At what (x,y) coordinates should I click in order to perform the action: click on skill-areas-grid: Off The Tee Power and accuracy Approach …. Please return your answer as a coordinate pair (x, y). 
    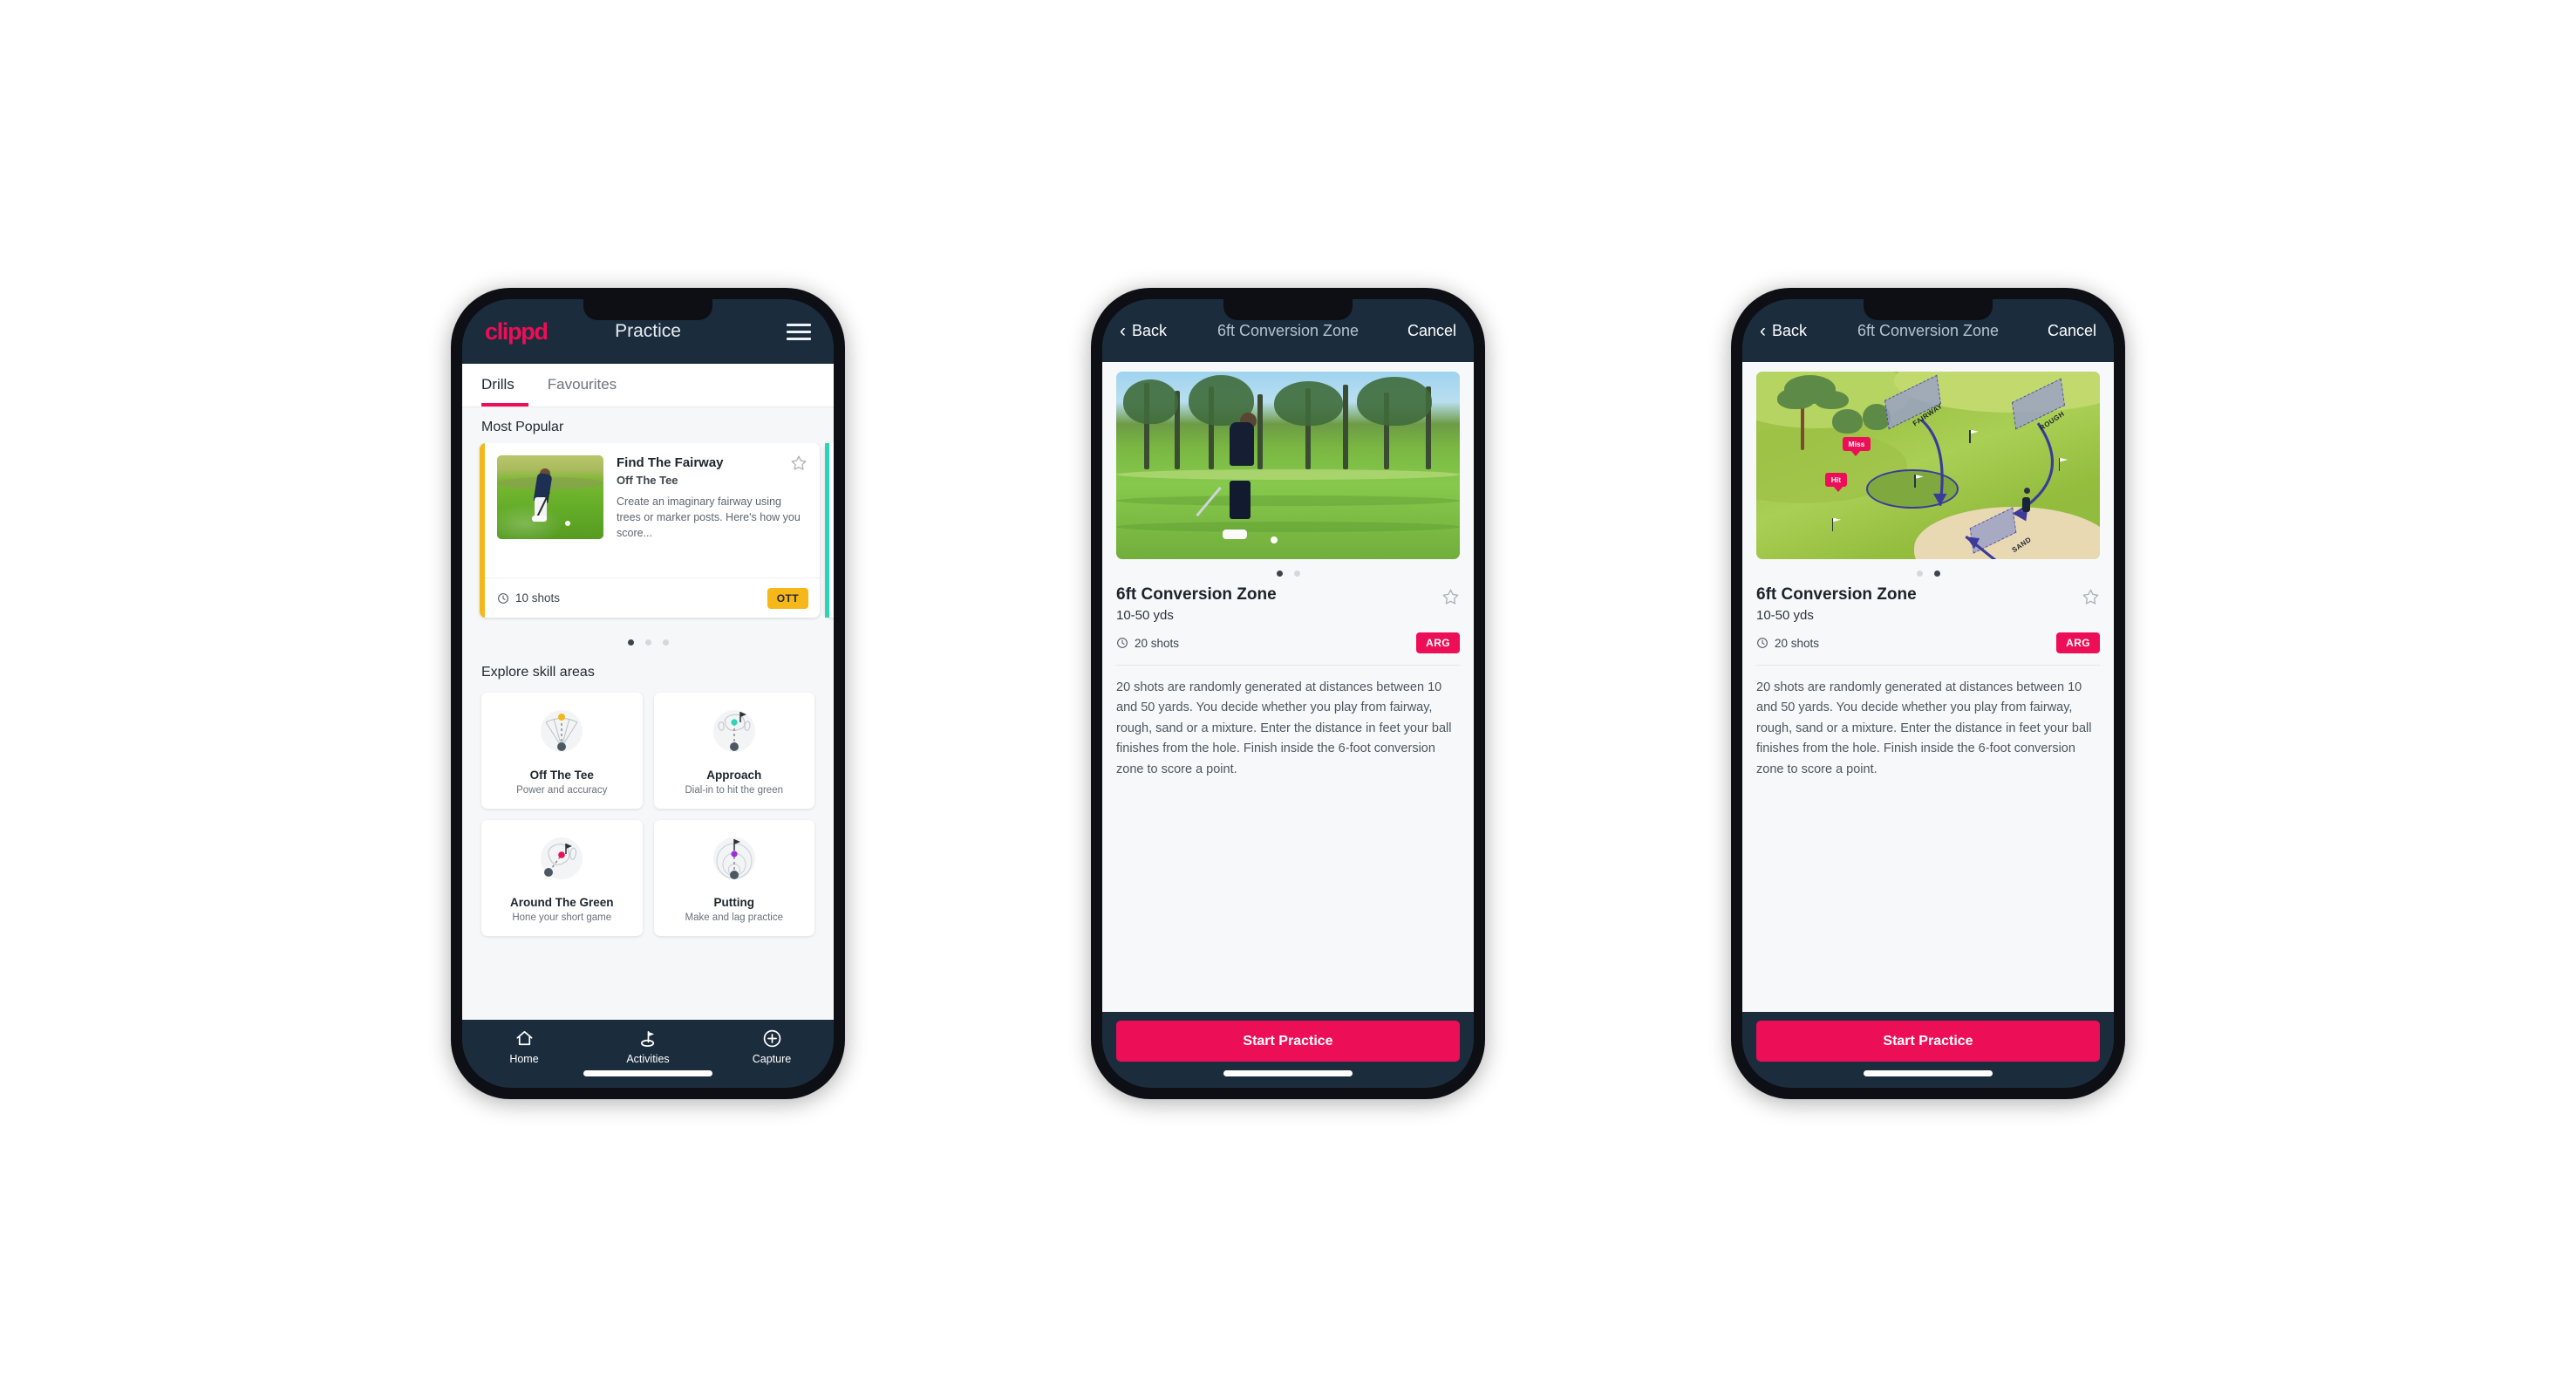
    Looking at the image, I should click on (648, 819).